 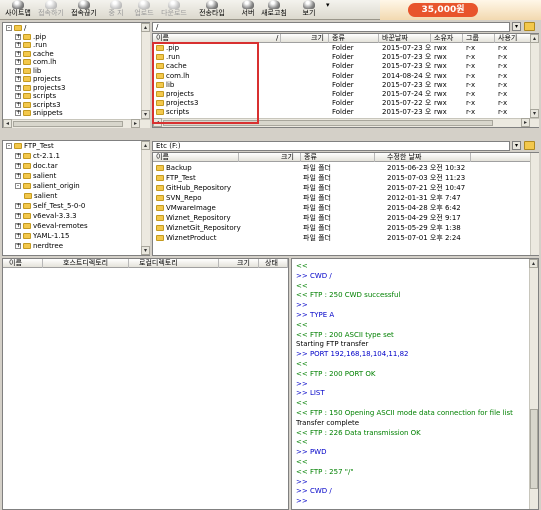 I want to click on scroll-left-icon: ◂, so click(x=7, y=123).